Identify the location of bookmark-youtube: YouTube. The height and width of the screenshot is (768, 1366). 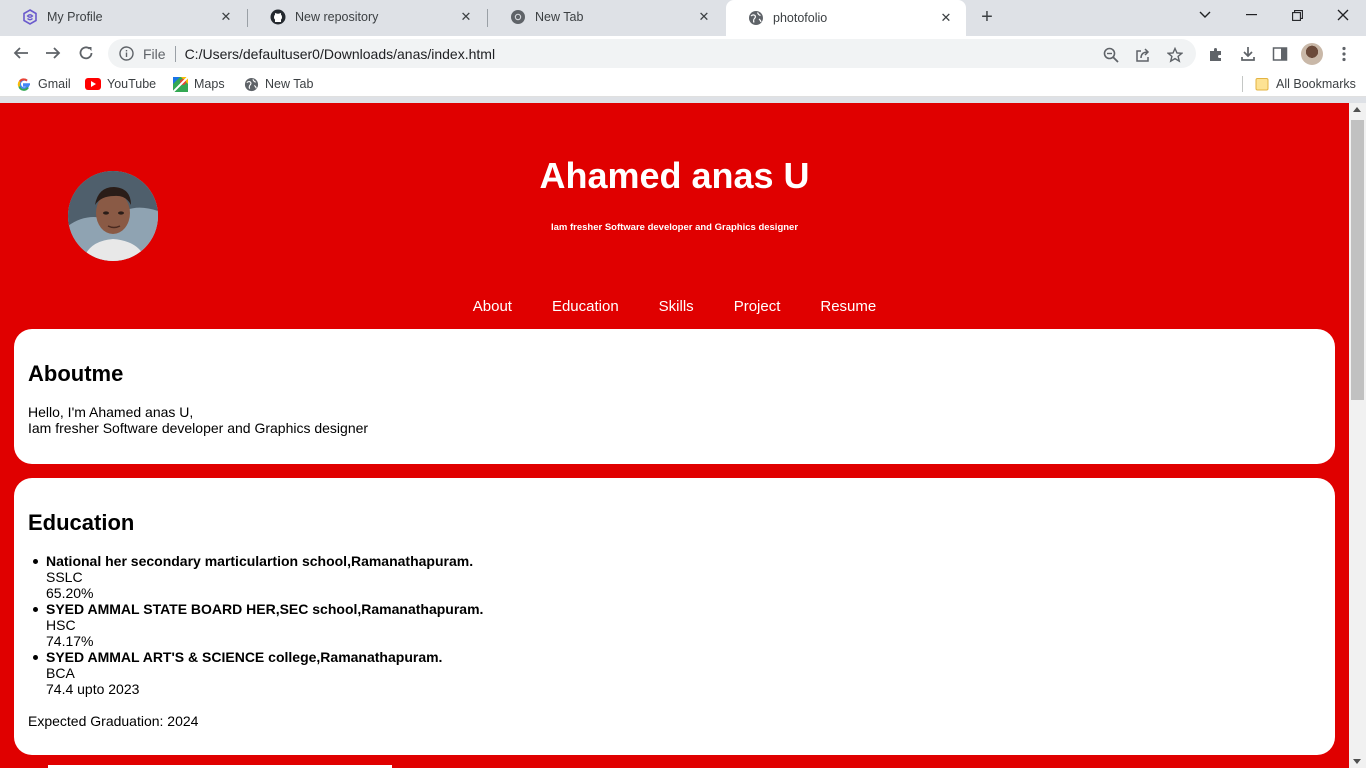
(120, 84).